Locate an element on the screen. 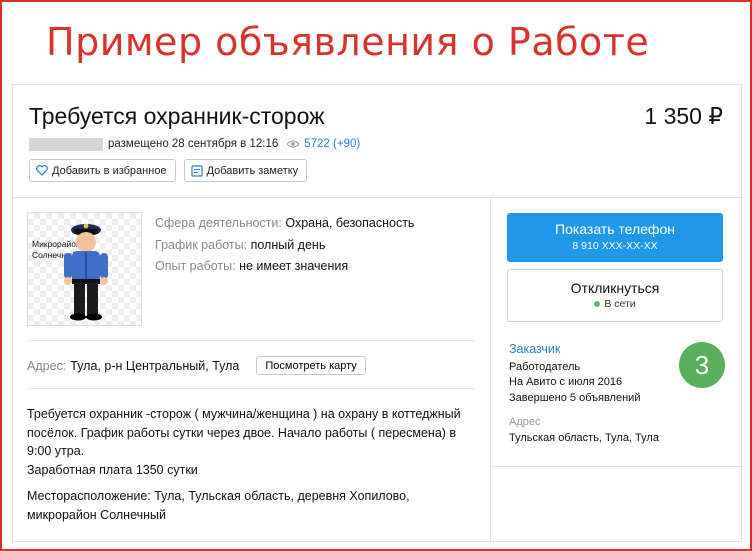  phone-number: 8 910 XXX-XX-XX is located at coordinates (615, 246).